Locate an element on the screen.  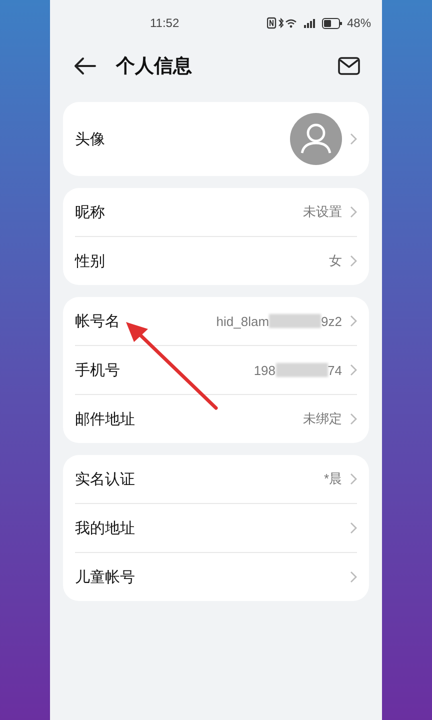
row-label: 手机号 is located at coordinates (97, 370).